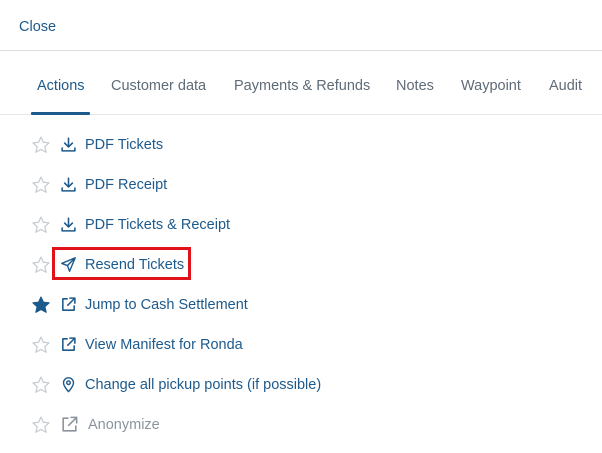 Image resolution: width=602 pixels, height=453 pixels. I want to click on action-item-resend-tickets: Resend Tickets, so click(301, 265).